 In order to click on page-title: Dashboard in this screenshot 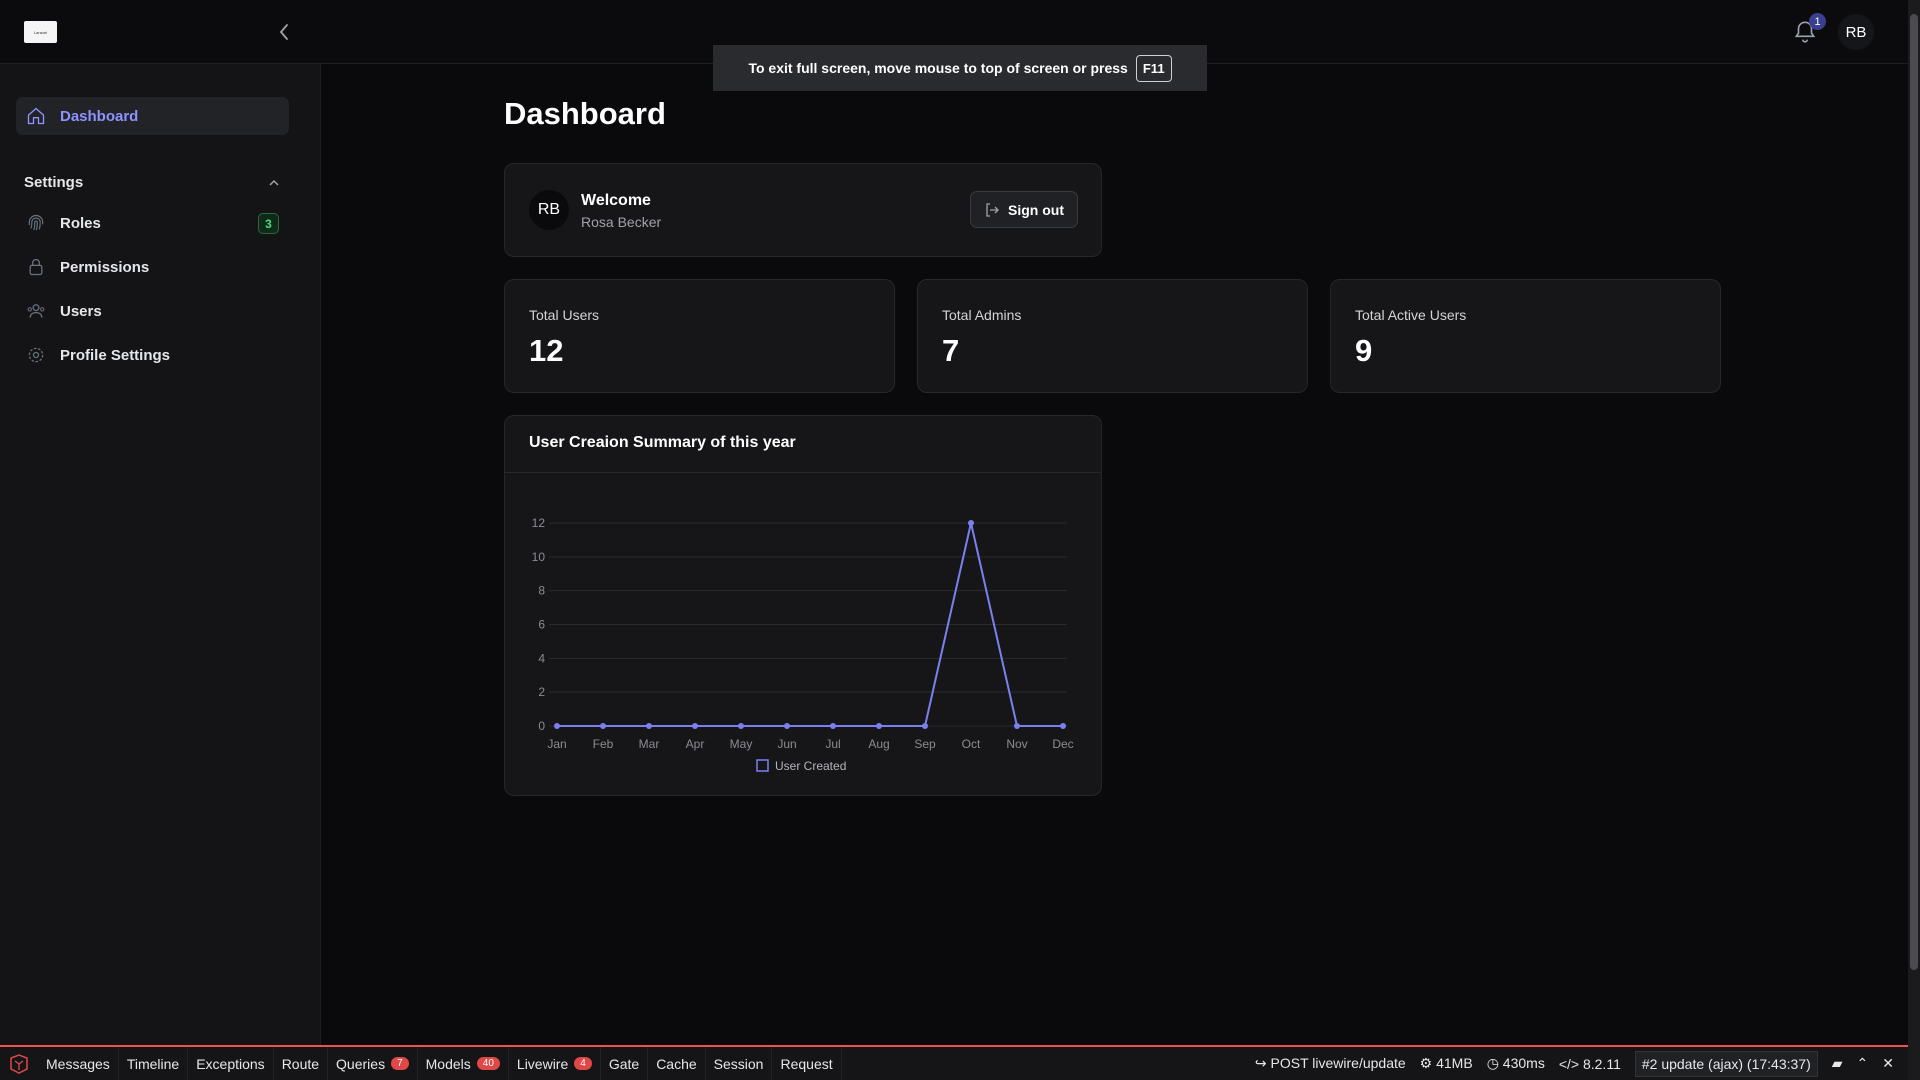, I will do `click(585, 113)`.